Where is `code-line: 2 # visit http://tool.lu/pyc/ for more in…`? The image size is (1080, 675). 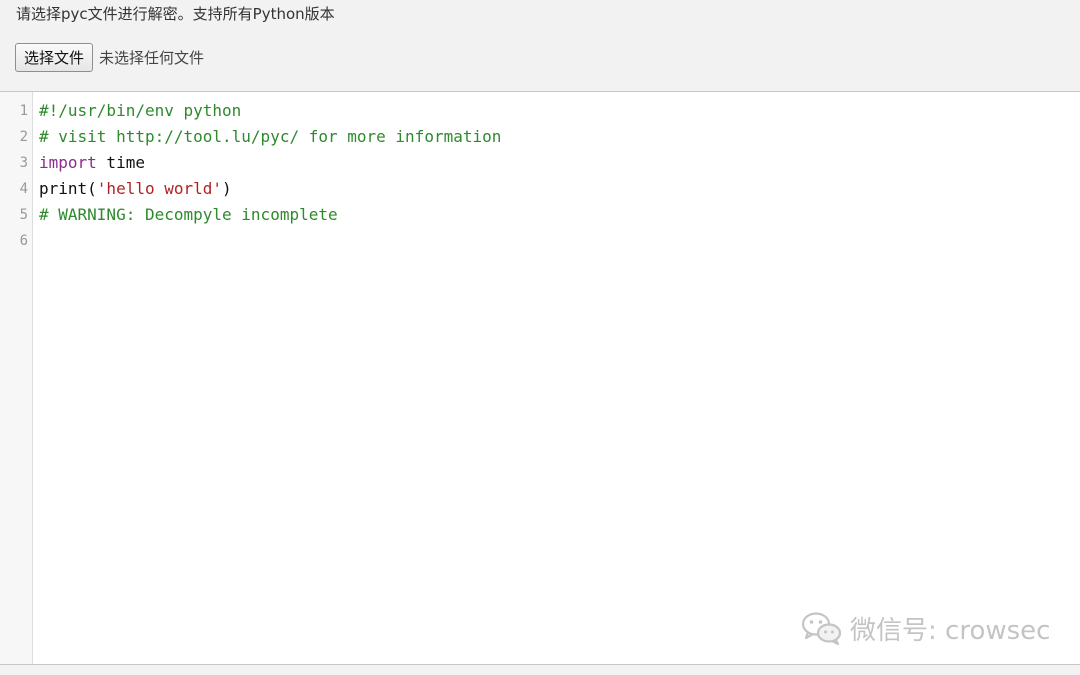 code-line: 2 # visit http://tool.lu/pyc/ for more in… is located at coordinates (540, 137).